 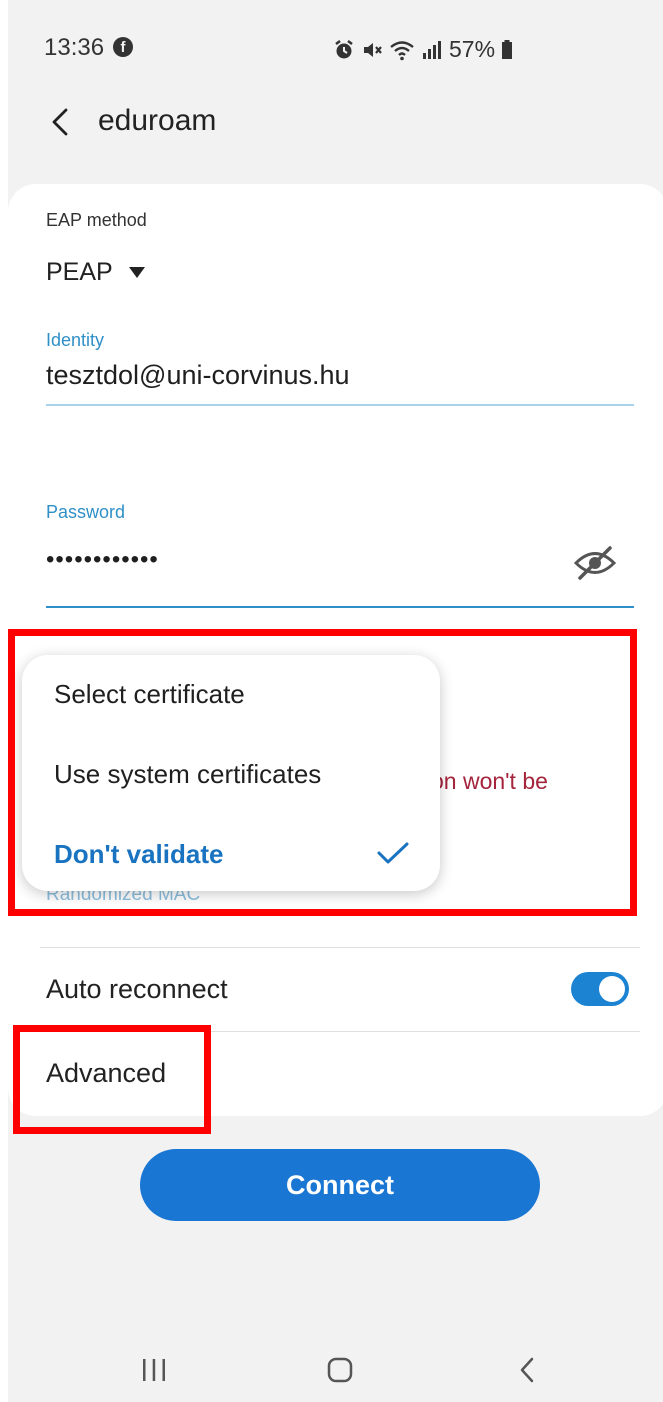 What do you see at coordinates (75, 340) in the screenshot?
I see `identity-label: Identity` at bounding box center [75, 340].